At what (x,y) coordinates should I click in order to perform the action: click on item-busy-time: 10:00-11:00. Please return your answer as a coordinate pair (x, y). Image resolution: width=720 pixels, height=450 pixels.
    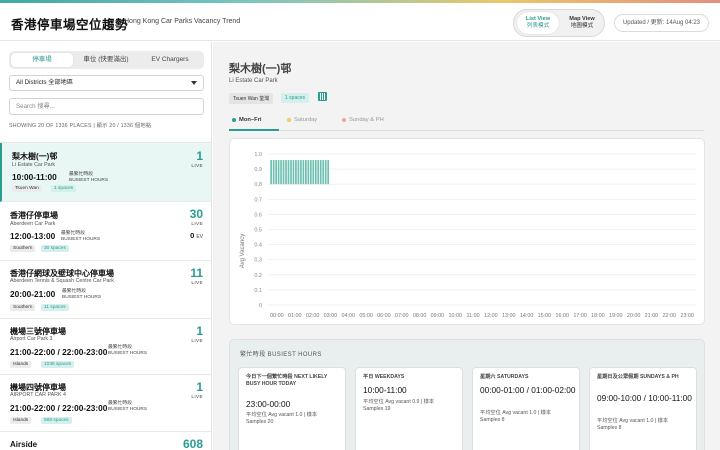
    Looking at the image, I should click on (34, 177).